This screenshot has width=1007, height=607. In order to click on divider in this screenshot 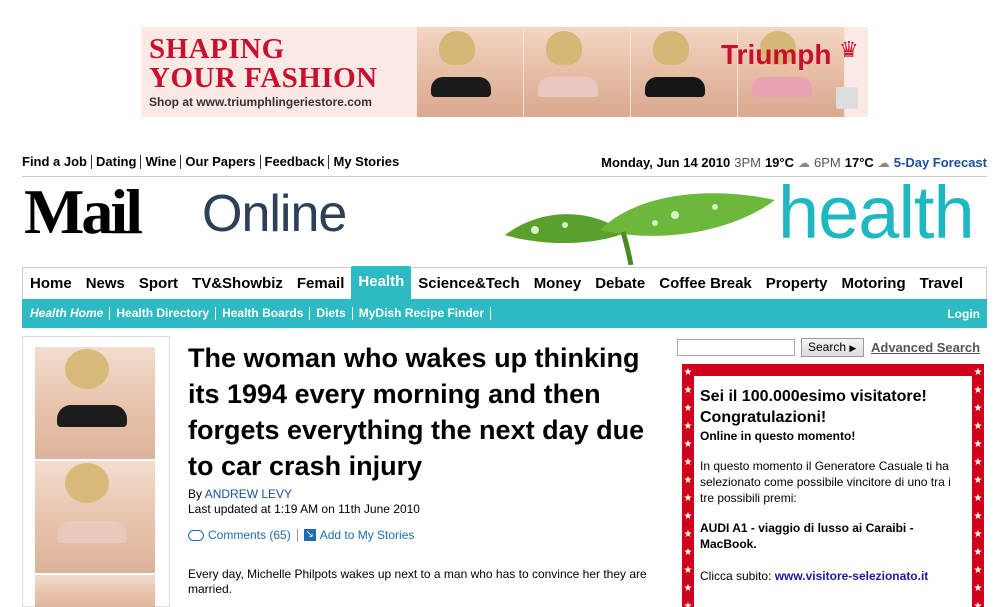, I will do `click(297, 535)`.